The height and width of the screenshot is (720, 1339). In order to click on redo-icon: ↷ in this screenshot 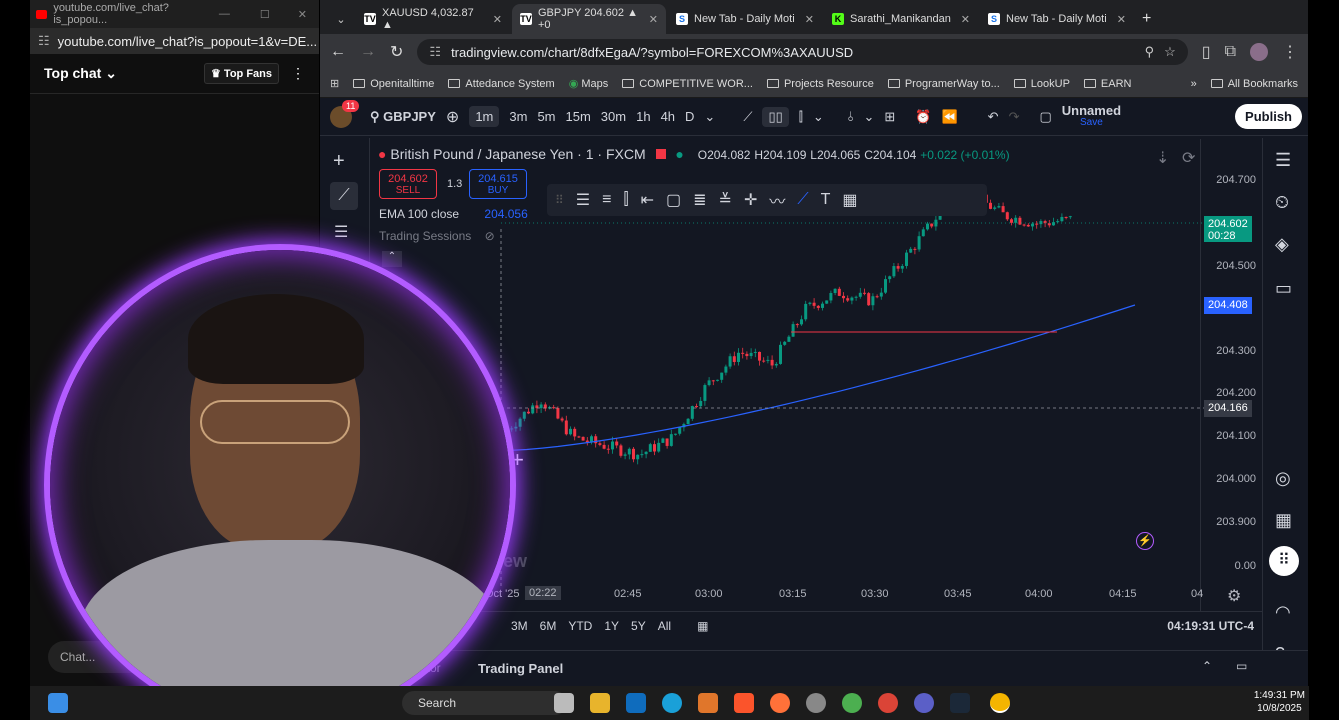, I will do `click(1014, 117)`.